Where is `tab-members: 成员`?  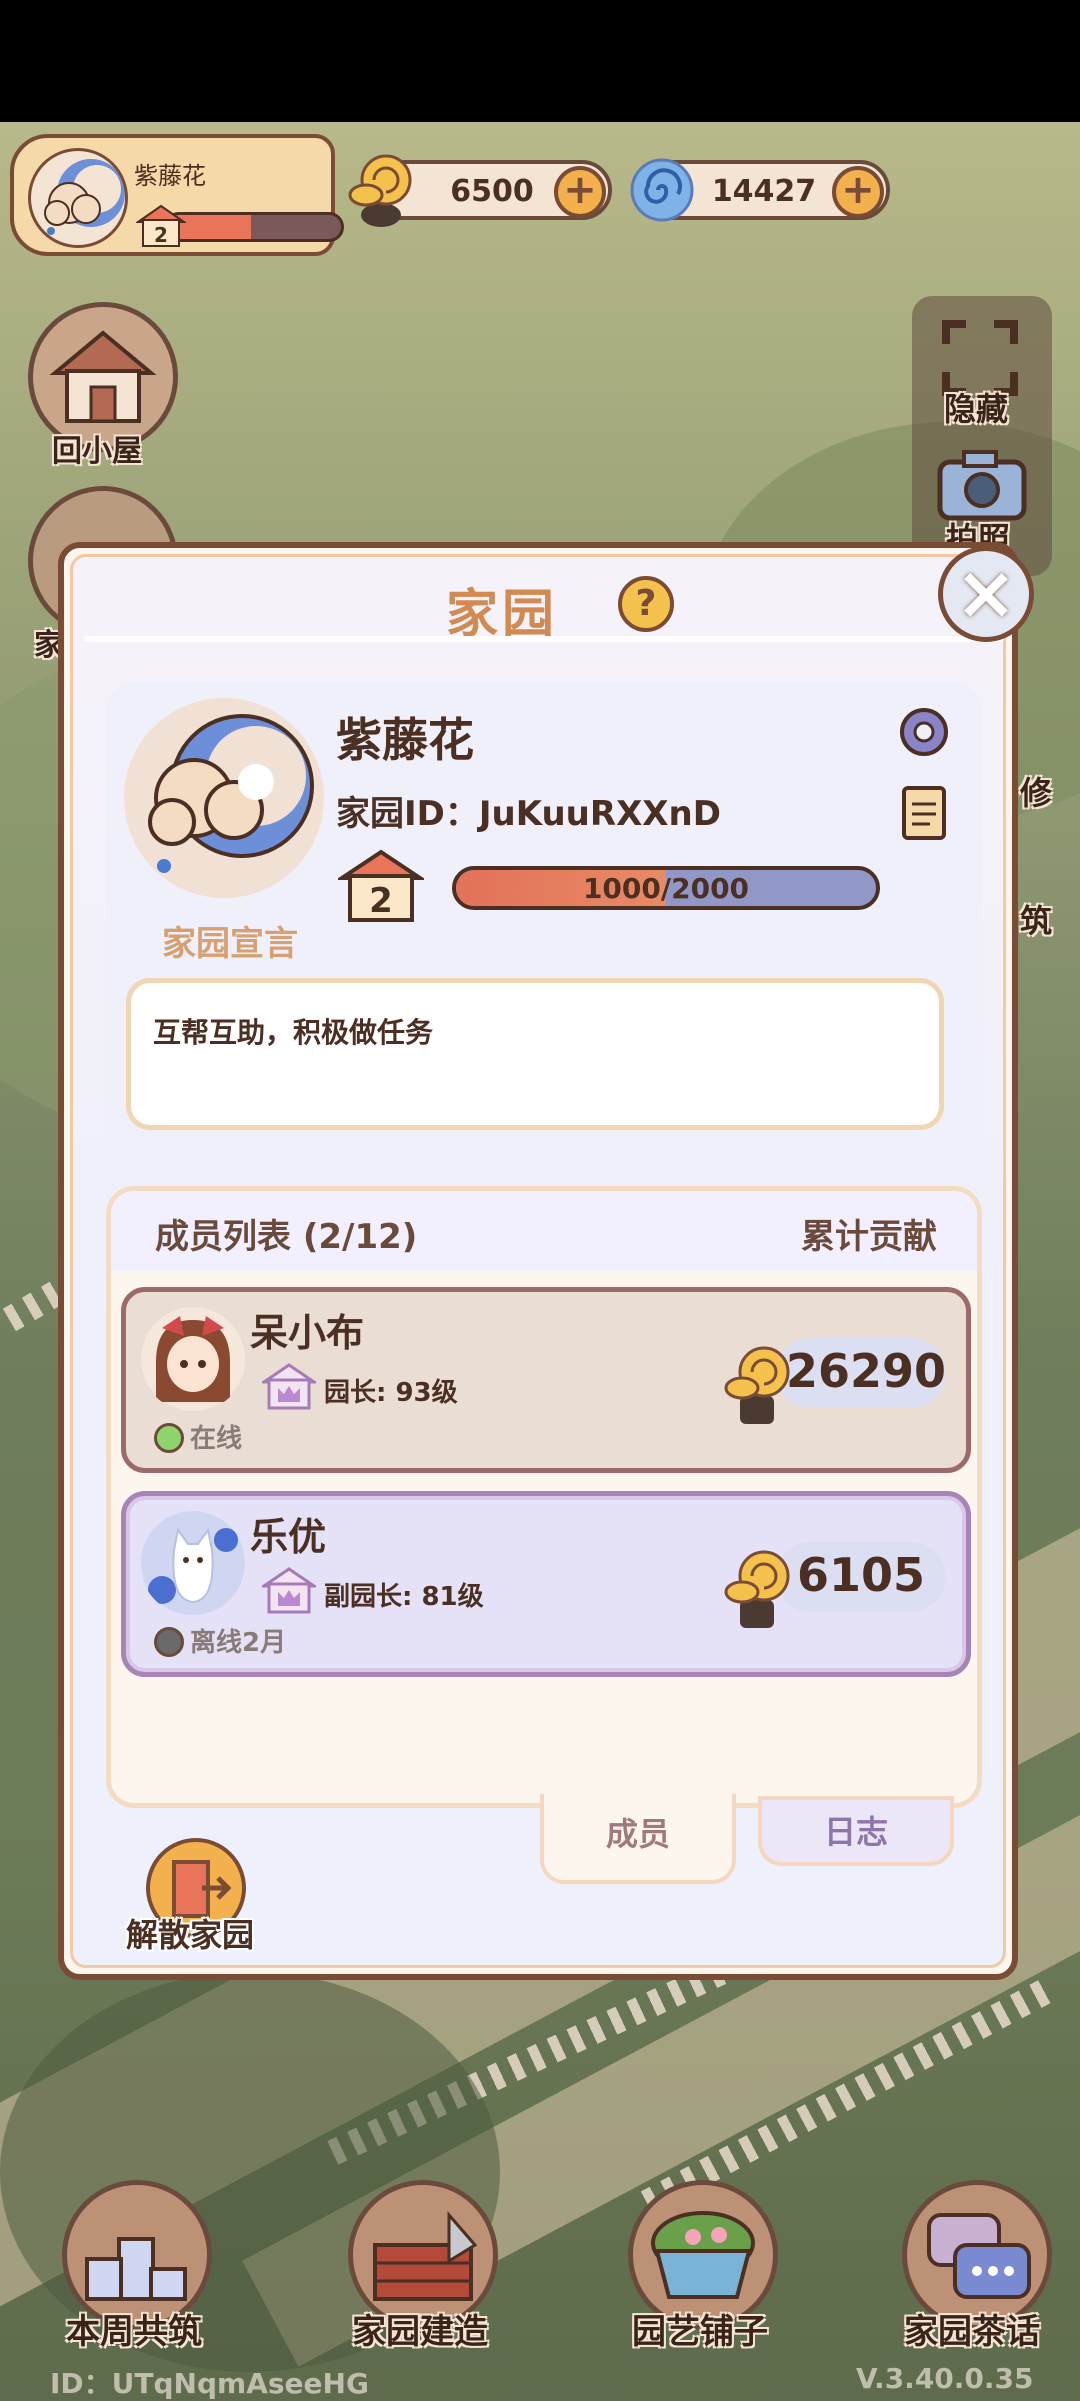 tab-members: 成员 is located at coordinates (638, 1839).